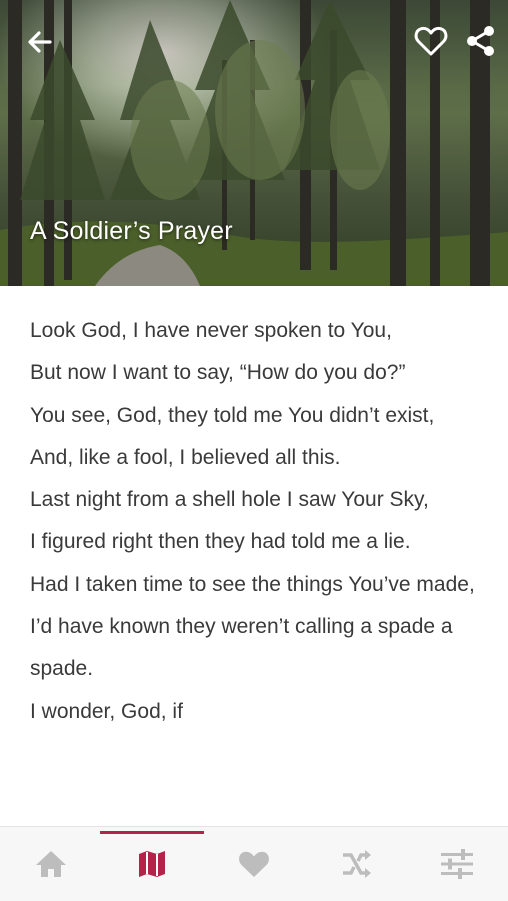  I want to click on settings-sliders-icon, so click(457, 864).